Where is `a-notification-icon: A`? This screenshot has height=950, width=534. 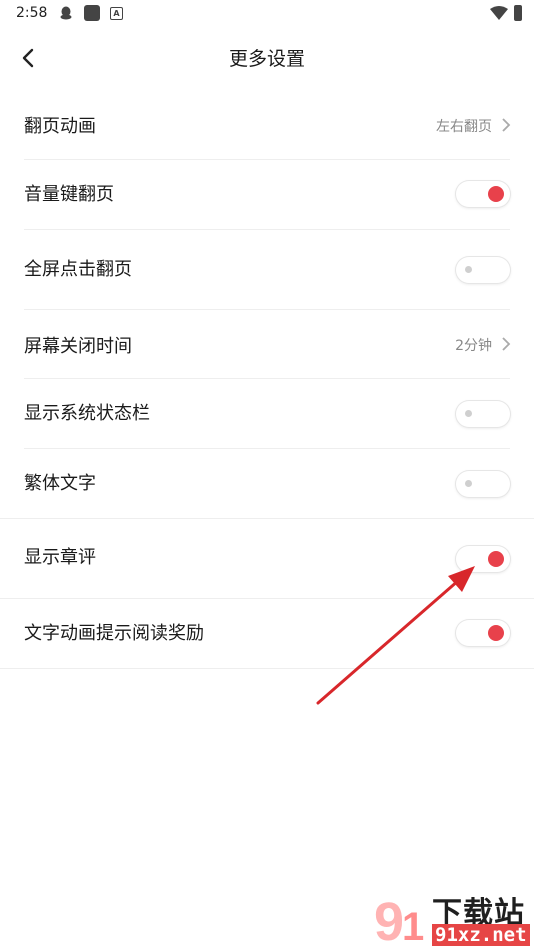
a-notification-icon: A is located at coordinates (116, 13).